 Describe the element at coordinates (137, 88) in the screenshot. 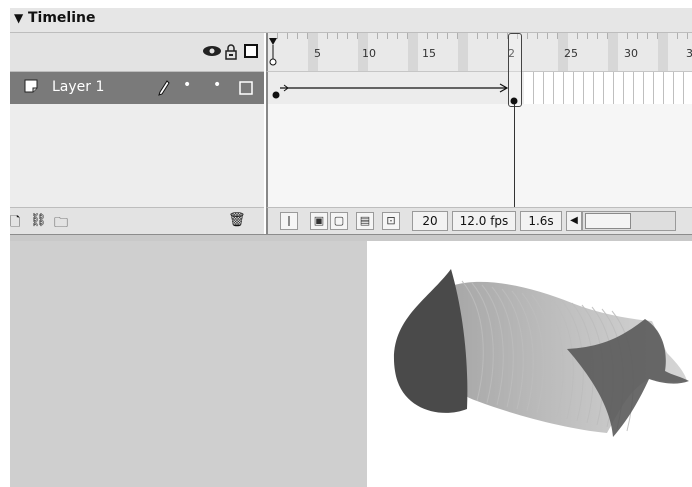

I see `layer-row: Layer 1 • •` at that location.